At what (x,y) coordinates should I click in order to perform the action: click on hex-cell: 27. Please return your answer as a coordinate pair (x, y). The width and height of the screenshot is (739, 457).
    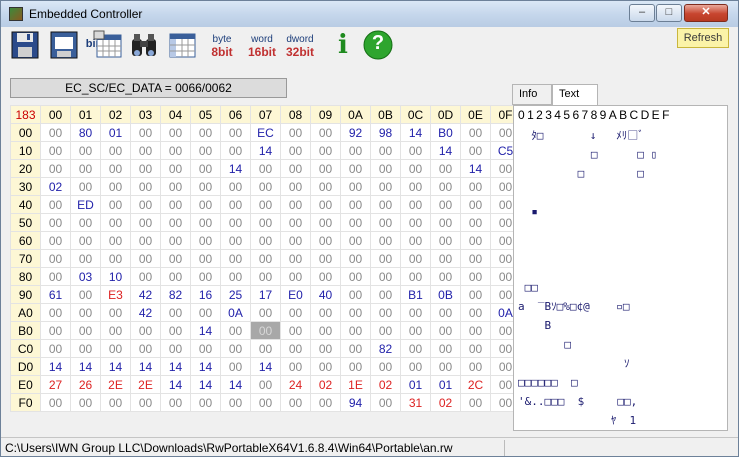
    Looking at the image, I should click on (55, 384).